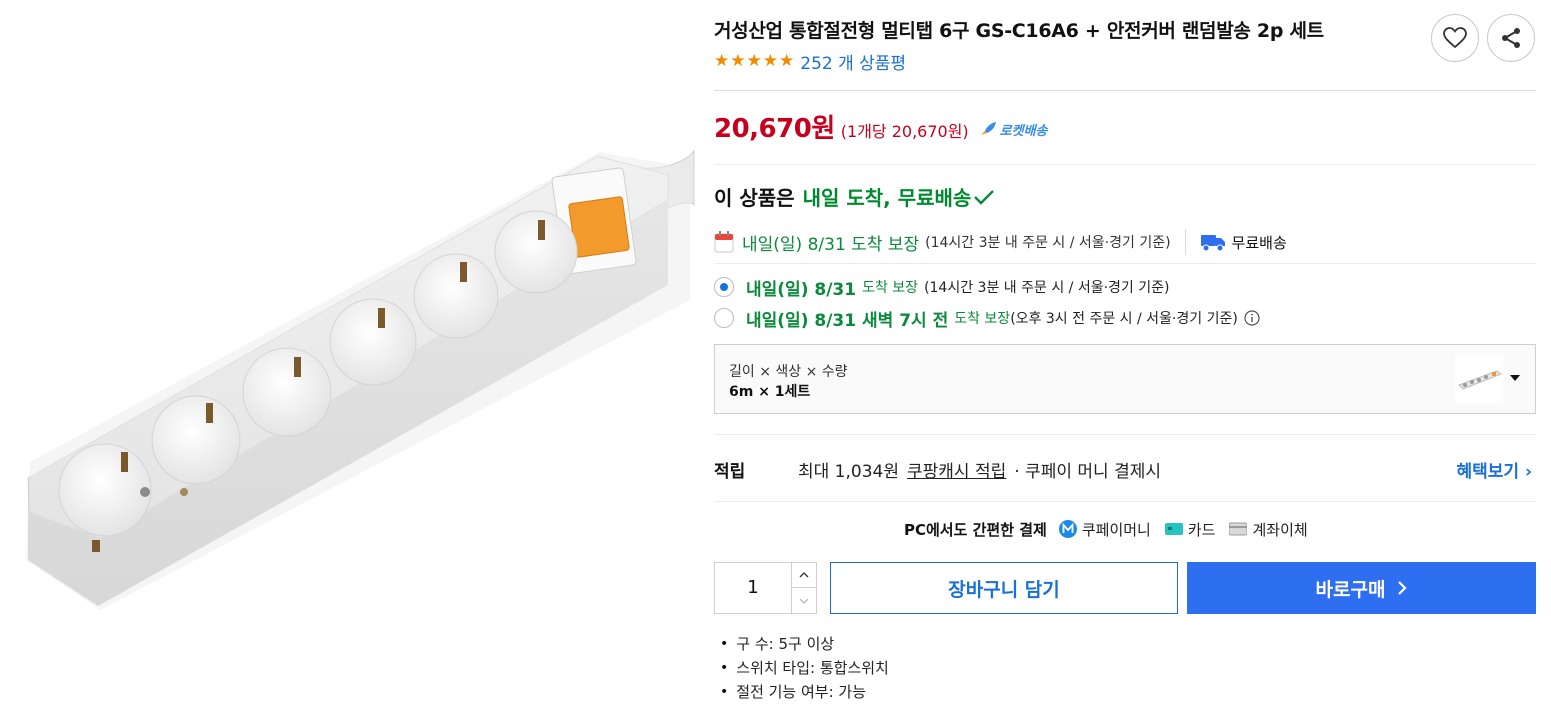 The width and height of the screenshot is (1551, 704). What do you see at coordinates (753, 588) in the screenshot?
I see `quantity-input: 1` at bounding box center [753, 588].